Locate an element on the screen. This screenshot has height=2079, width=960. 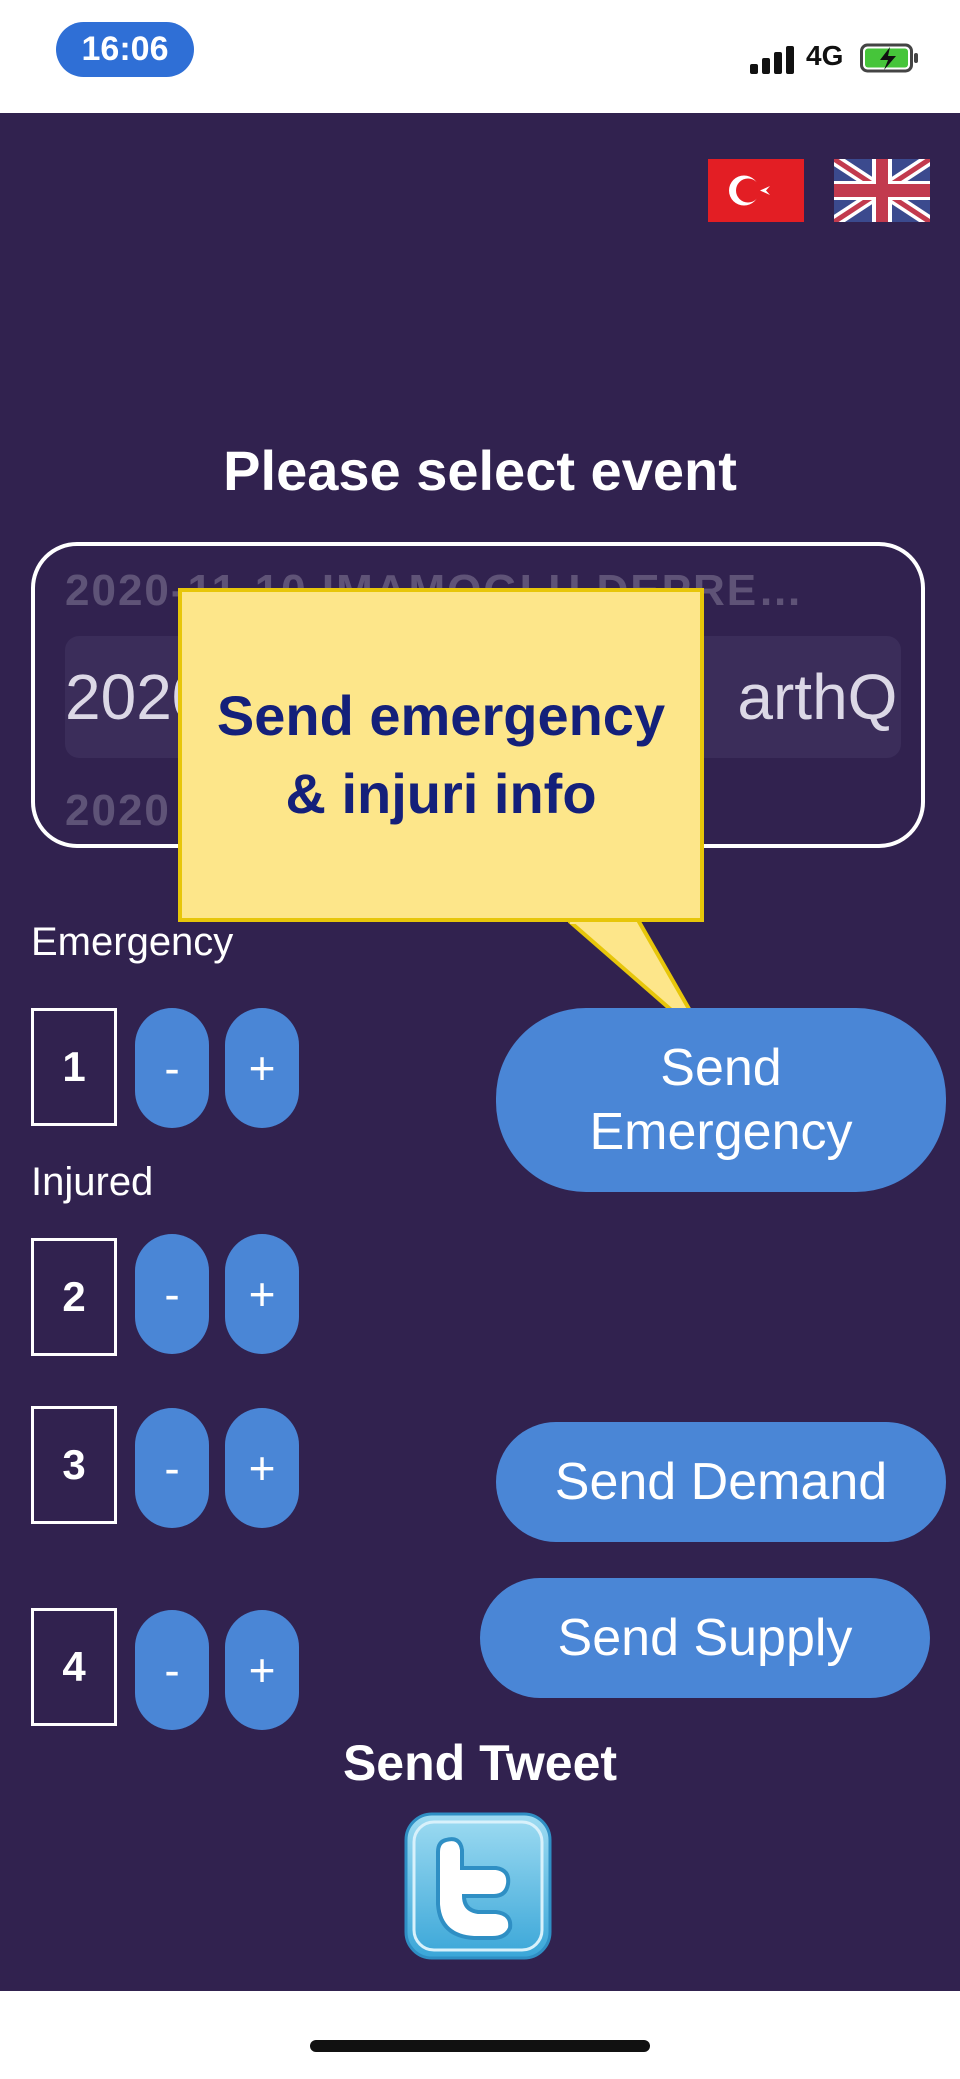
counter-4-increment-button: + is located at coordinates (262, 1670).